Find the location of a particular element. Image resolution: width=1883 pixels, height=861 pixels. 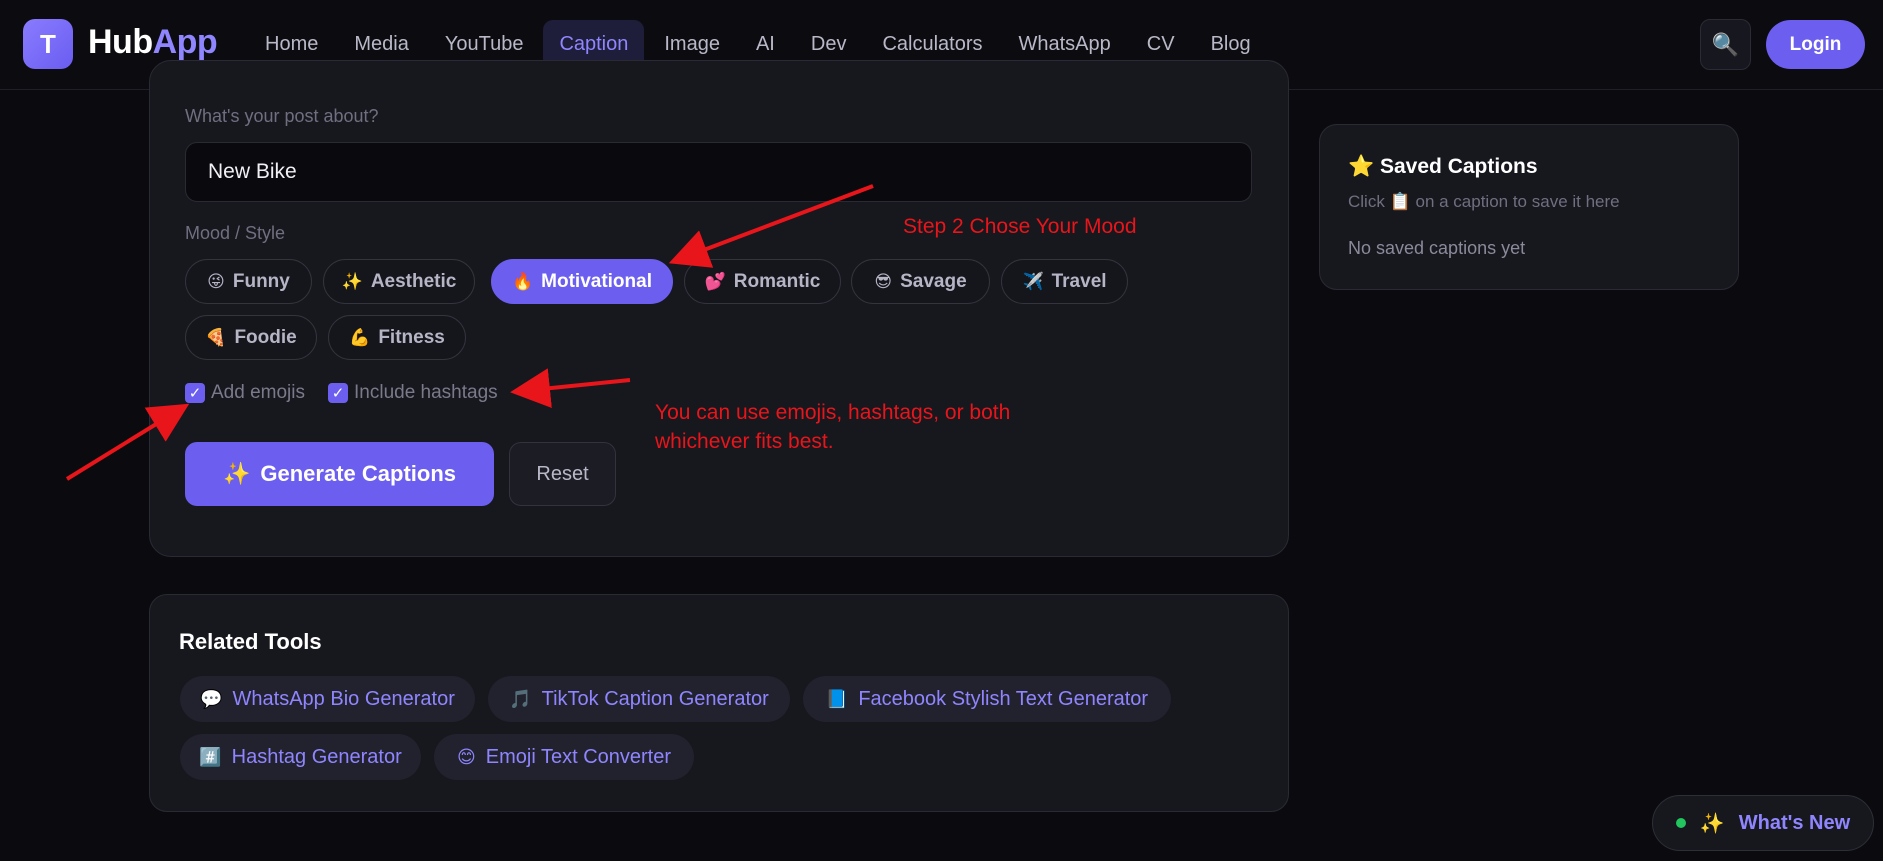

add-emojis-option: ✓ Add emojis is located at coordinates (245, 393).